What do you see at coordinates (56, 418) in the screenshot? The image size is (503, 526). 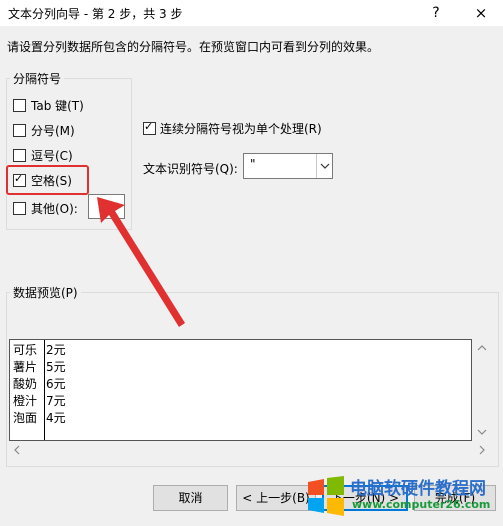 I see `preview-cell: 4元` at bounding box center [56, 418].